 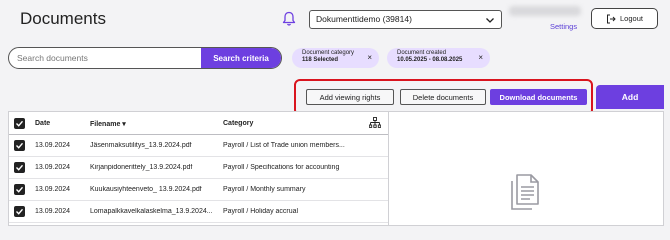 I want to click on cell-category: Payroll / Specifications for accounting, so click(x=281, y=167).